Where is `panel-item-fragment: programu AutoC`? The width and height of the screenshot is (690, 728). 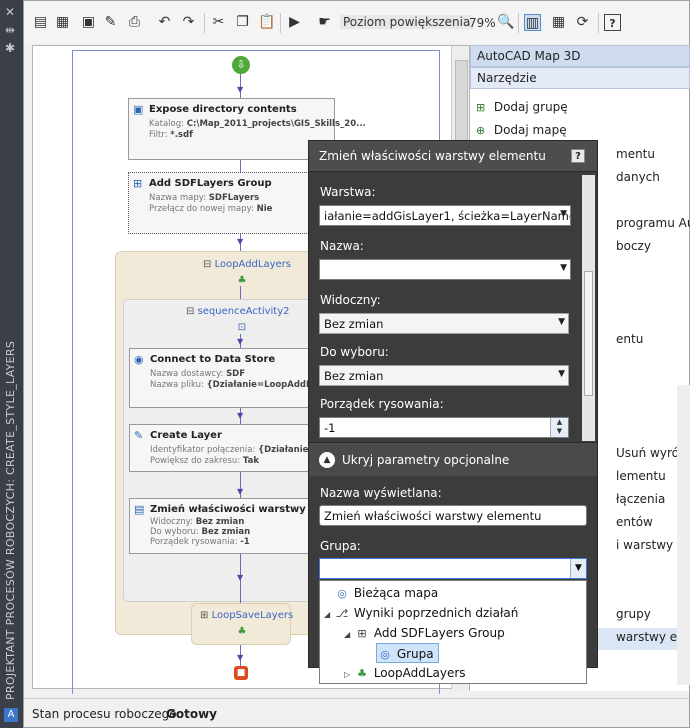 panel-item-fragment: programu AutoC is located at coordinates (653, 223).